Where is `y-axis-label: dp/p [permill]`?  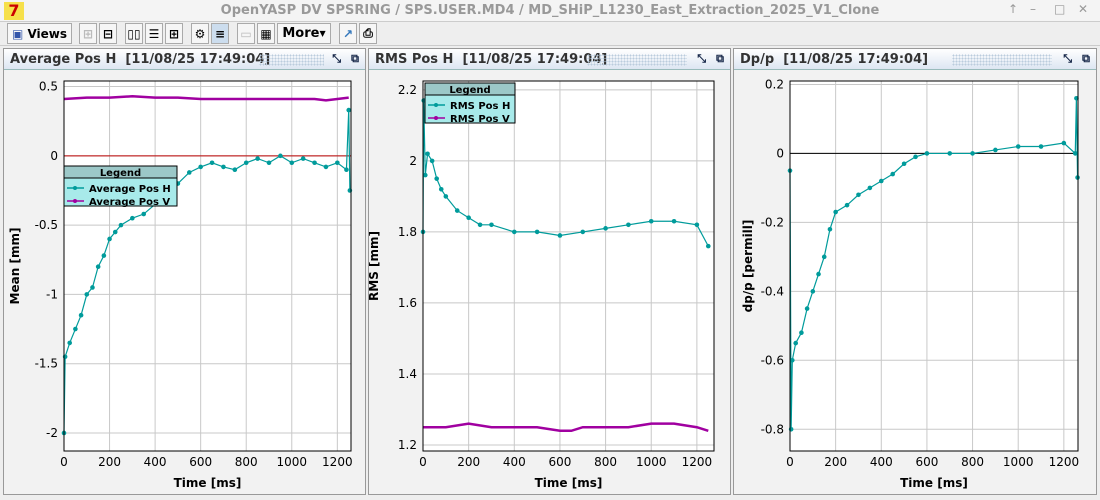 y-axis-label: dp/p [permill] is located at coordinates (748, 266).